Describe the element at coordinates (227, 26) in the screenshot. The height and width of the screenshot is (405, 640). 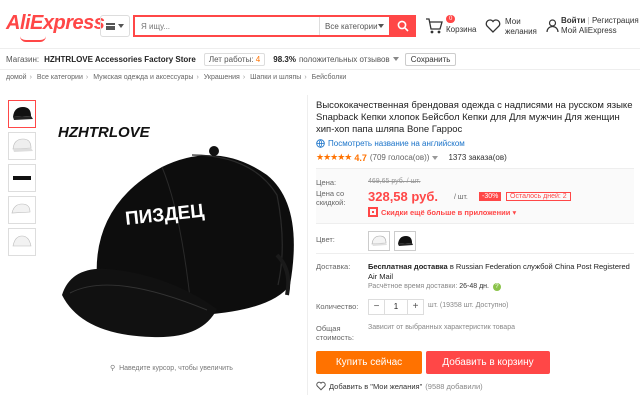
I see `search-input` at that location.